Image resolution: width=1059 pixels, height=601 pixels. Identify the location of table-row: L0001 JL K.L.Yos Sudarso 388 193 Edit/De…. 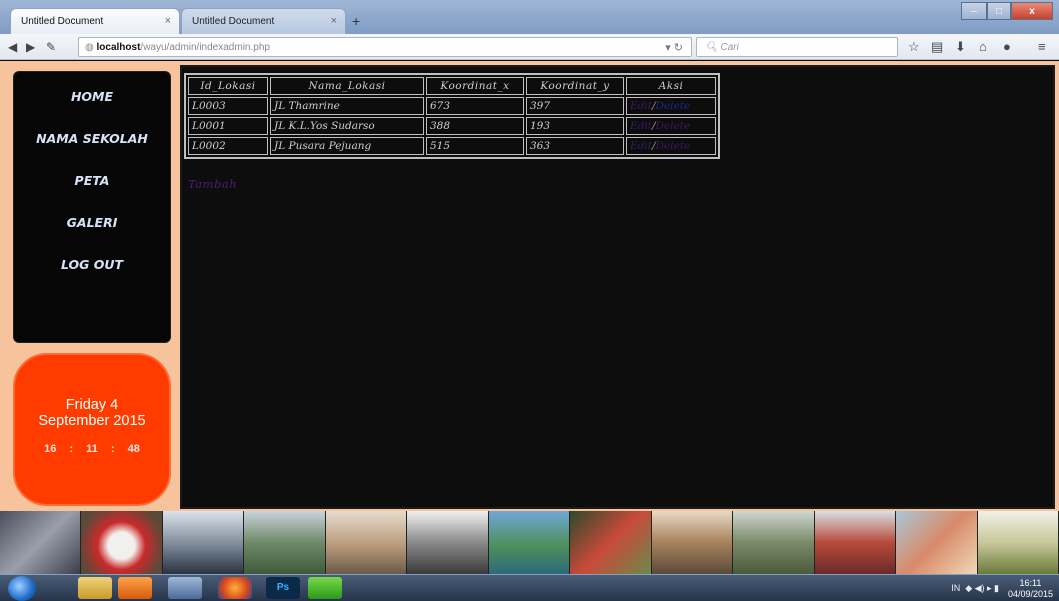
(452, 126).